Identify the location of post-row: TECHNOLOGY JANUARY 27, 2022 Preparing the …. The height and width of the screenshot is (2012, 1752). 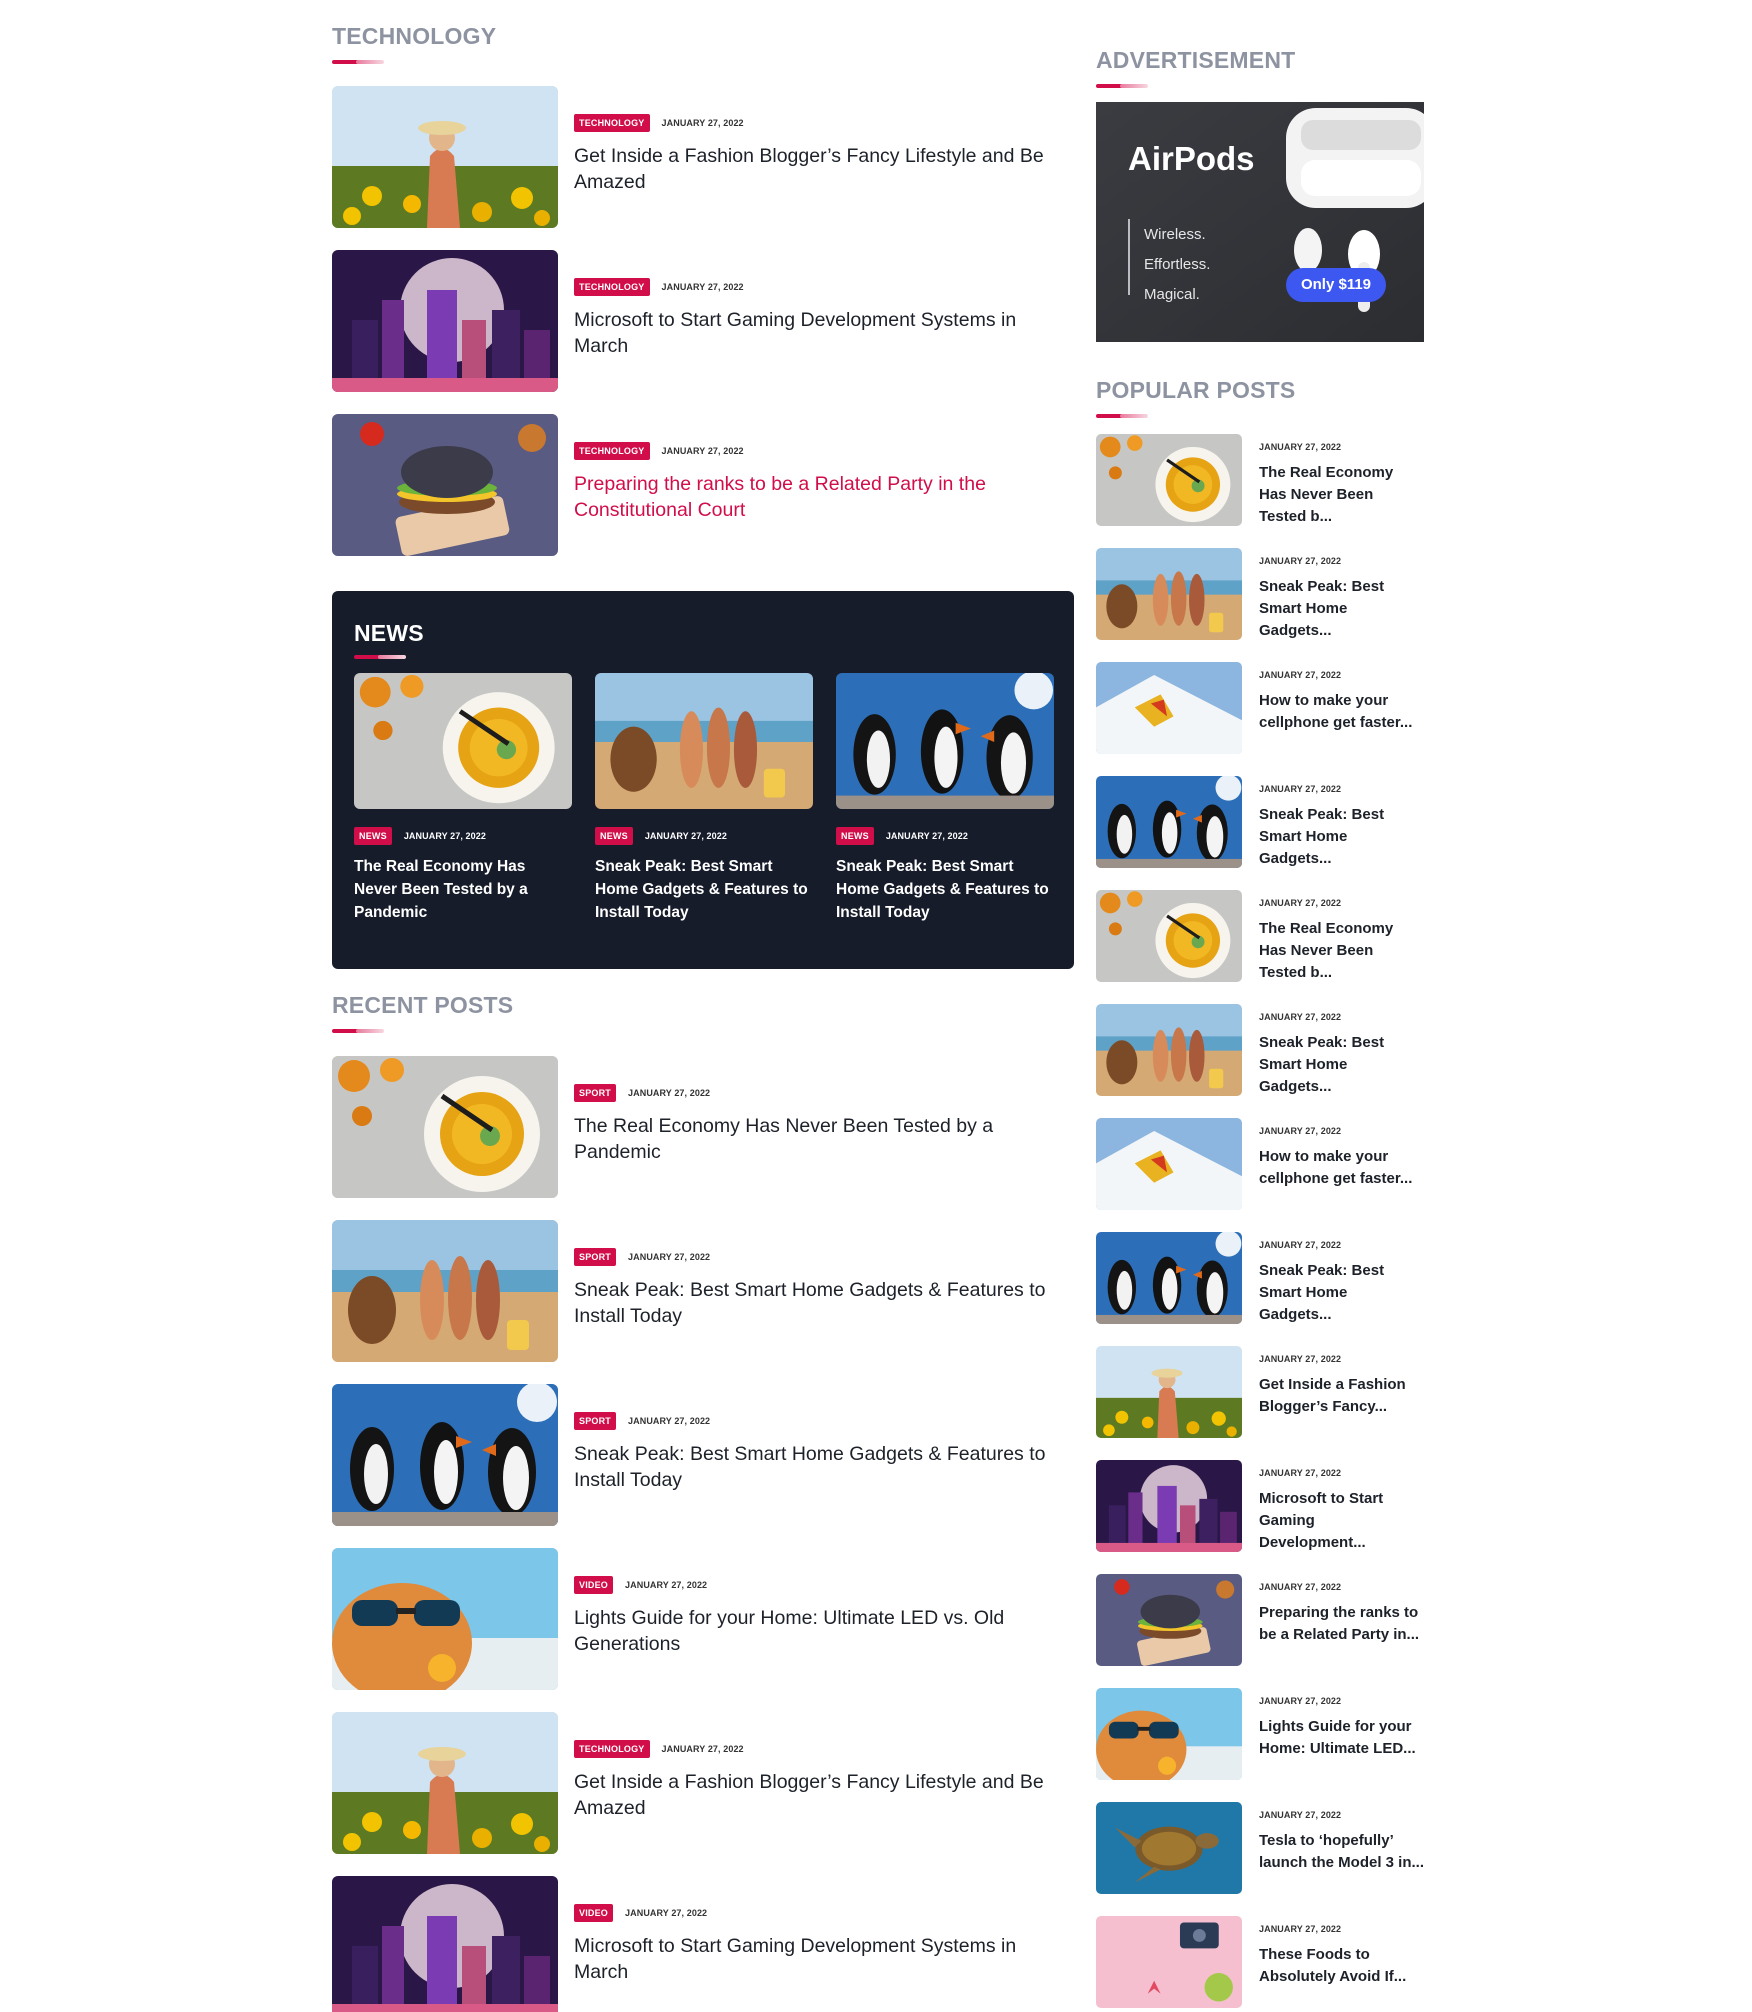
(703, 485).